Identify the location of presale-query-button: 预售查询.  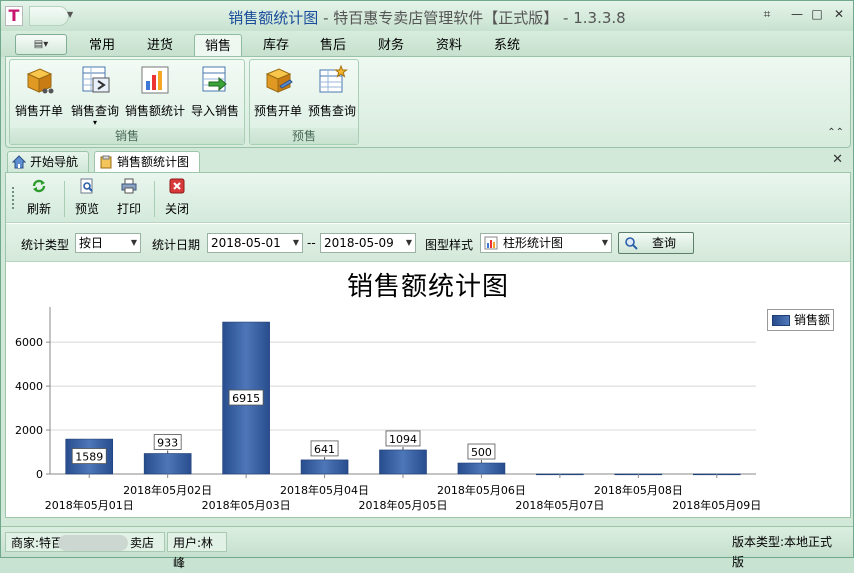
(332, 91).